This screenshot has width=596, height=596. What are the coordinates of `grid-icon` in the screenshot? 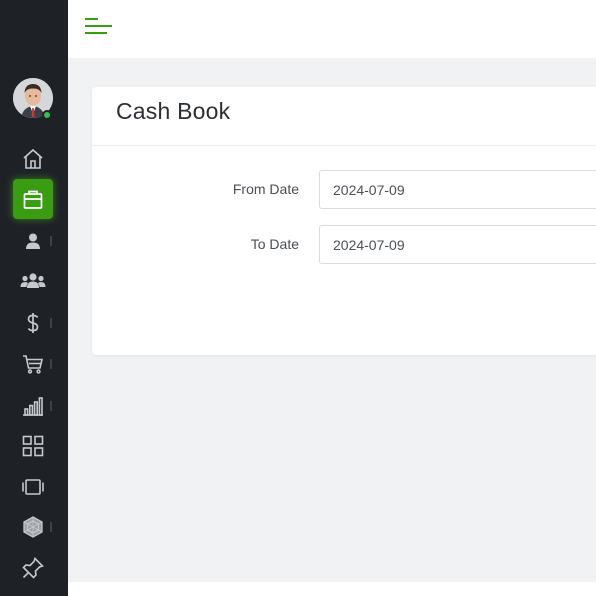 It's located at (33, 446).